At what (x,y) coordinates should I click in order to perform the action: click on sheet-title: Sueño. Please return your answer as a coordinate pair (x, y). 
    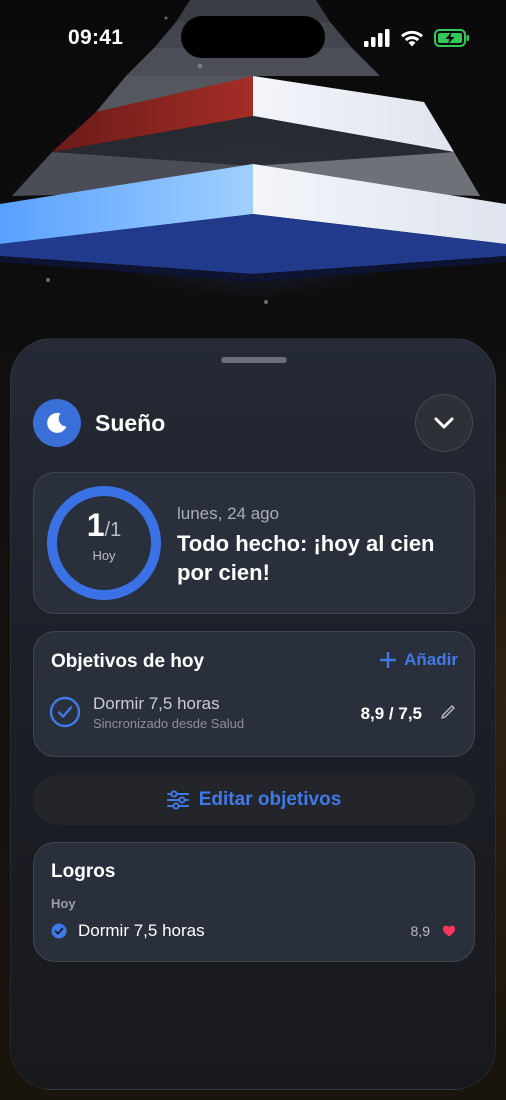
    Looking at the image, I should click on (130, 422).